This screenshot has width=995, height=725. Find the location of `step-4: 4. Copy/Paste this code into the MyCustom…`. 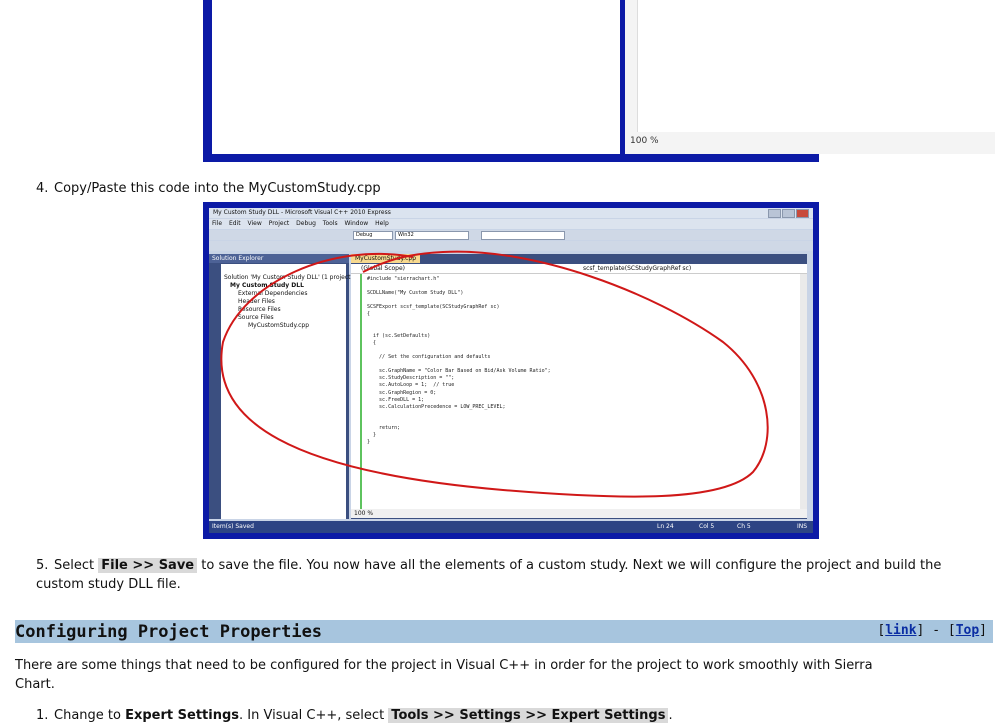

step-4: 4. Copy/Paste this code into the MyCustom… is located at coordinates (208, 188).